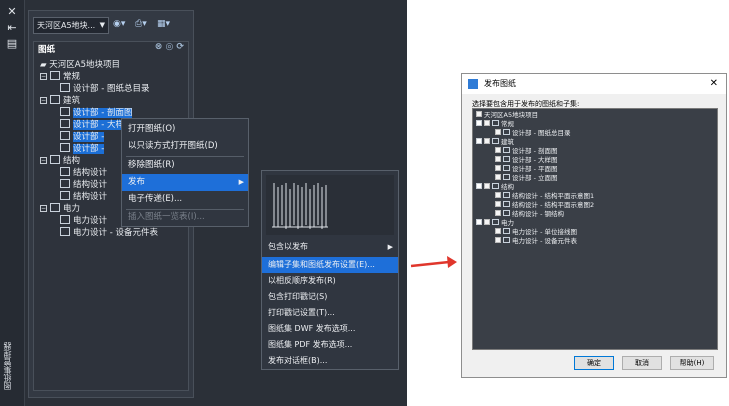 The height and width of the screenshot is (406, 729). Describe the element at coordinates (109, 233) in the screenshot. I see `tree-sheet: 电力设计 - 设备元件表` at that location.